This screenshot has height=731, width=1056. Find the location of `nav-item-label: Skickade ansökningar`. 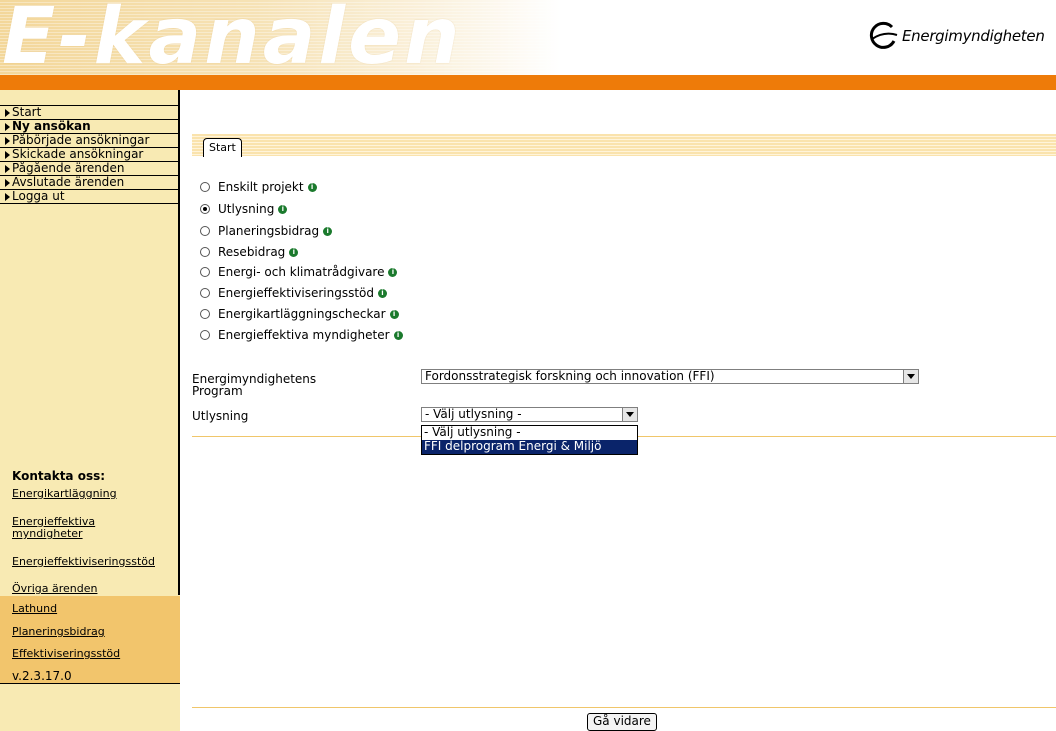

nav-item-label: Skickade ansökningar is located at coordinates (78, 154).